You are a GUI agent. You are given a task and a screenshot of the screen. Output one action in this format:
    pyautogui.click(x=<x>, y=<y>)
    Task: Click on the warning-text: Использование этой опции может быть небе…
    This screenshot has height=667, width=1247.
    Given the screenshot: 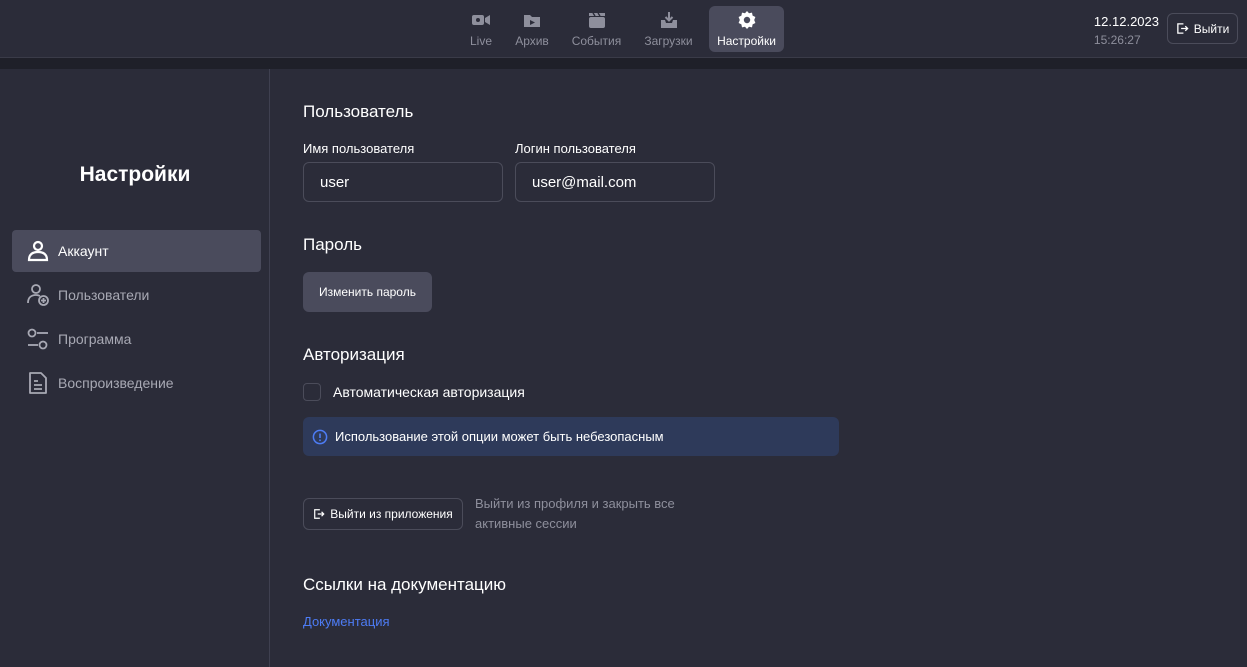 What is the action you would take?
    pyautogui.click(x=499, y=436)
    